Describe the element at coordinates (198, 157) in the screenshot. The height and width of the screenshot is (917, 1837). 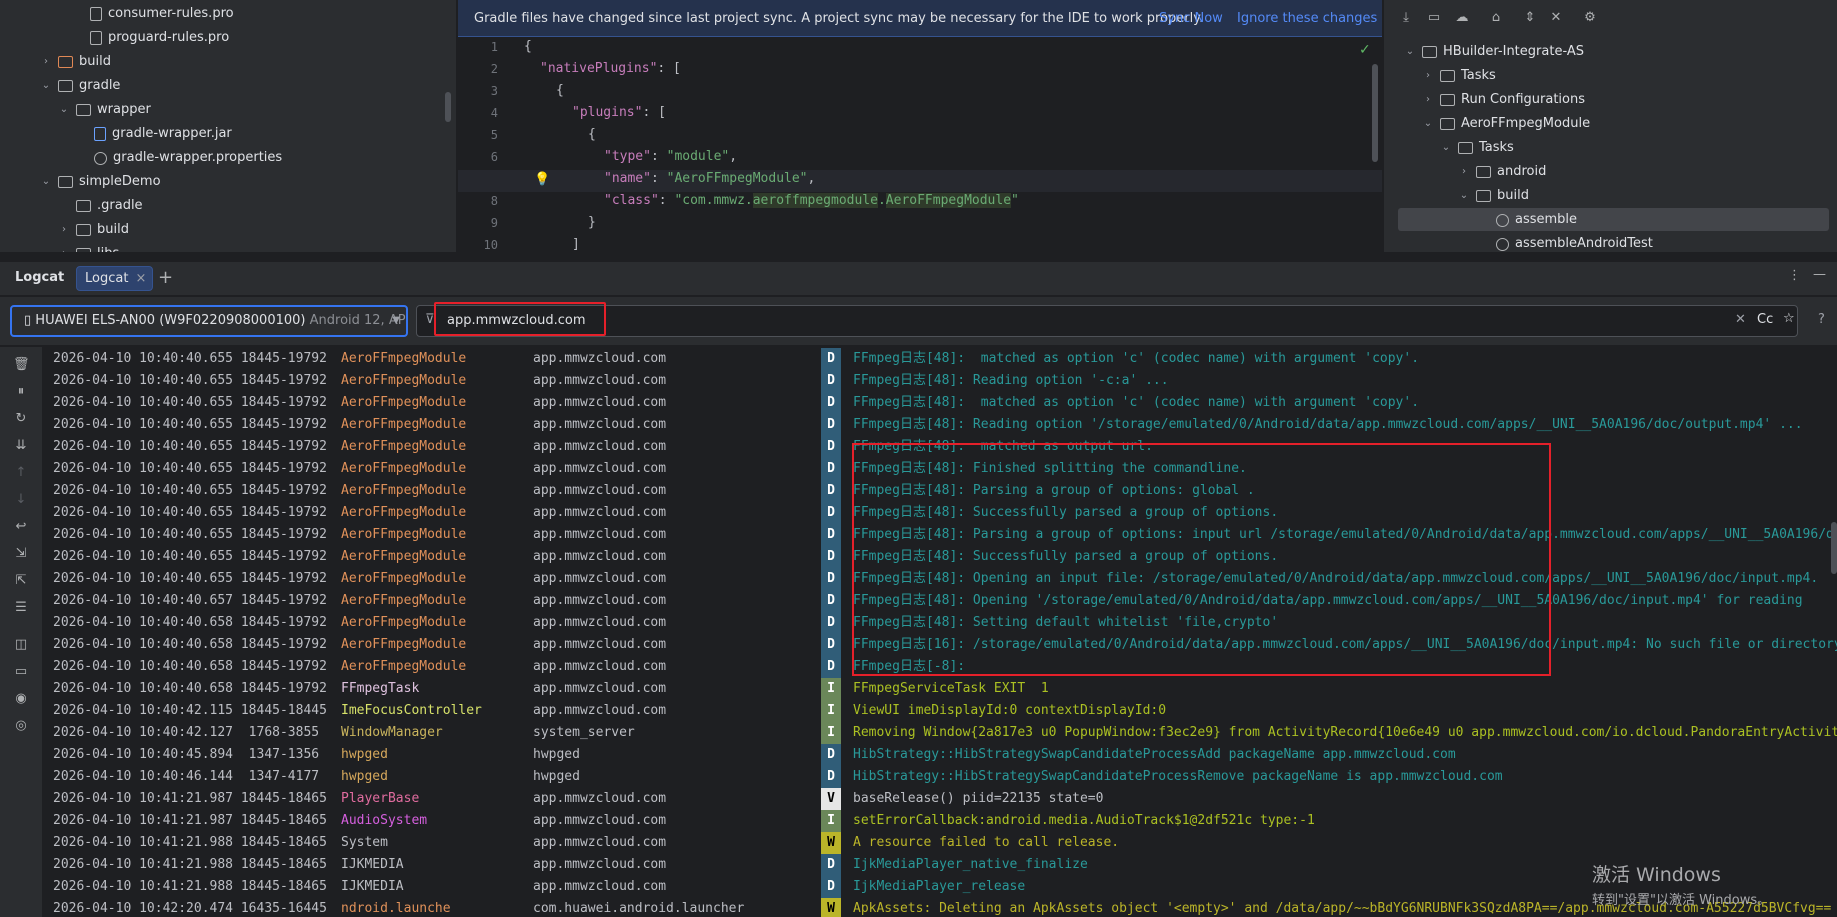
I see `project-tree-label: gradle-wrapper.properties` at that location.